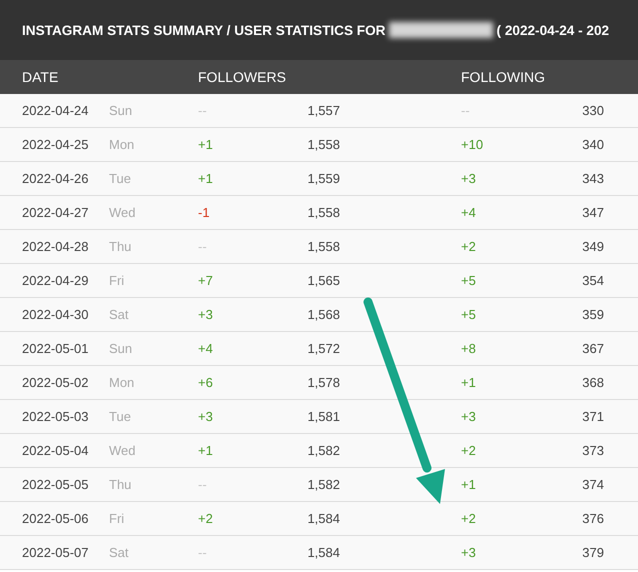 The image size is (638, 572). I want to click on date-cell: 2022-05-01, so click(55, 348).